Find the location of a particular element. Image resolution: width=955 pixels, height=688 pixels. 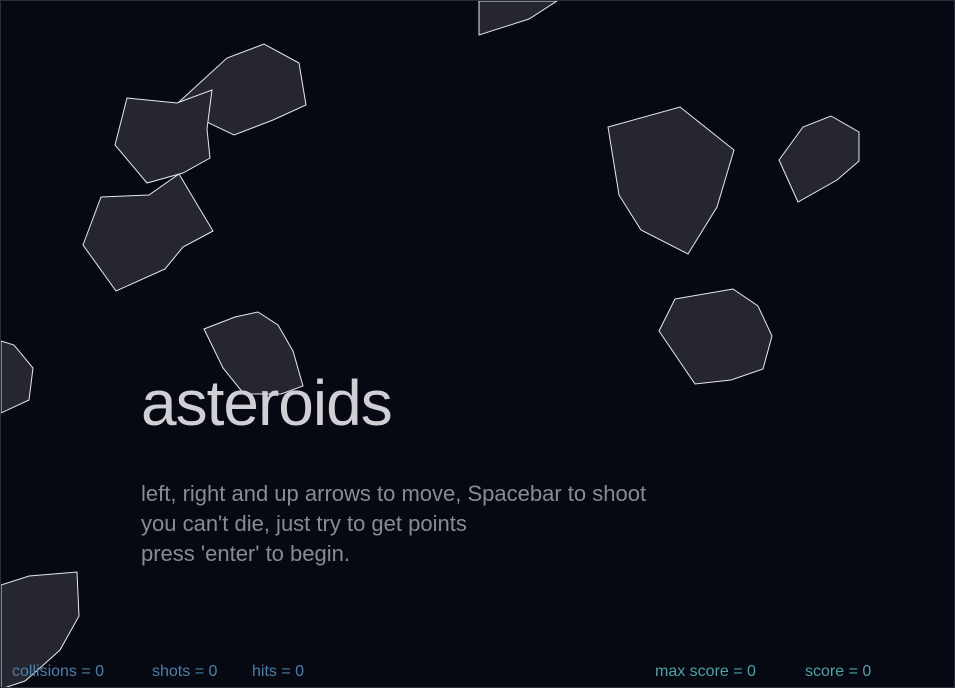

instruction-line: you can't die, just try to get points is located at coordinates (304, 523).